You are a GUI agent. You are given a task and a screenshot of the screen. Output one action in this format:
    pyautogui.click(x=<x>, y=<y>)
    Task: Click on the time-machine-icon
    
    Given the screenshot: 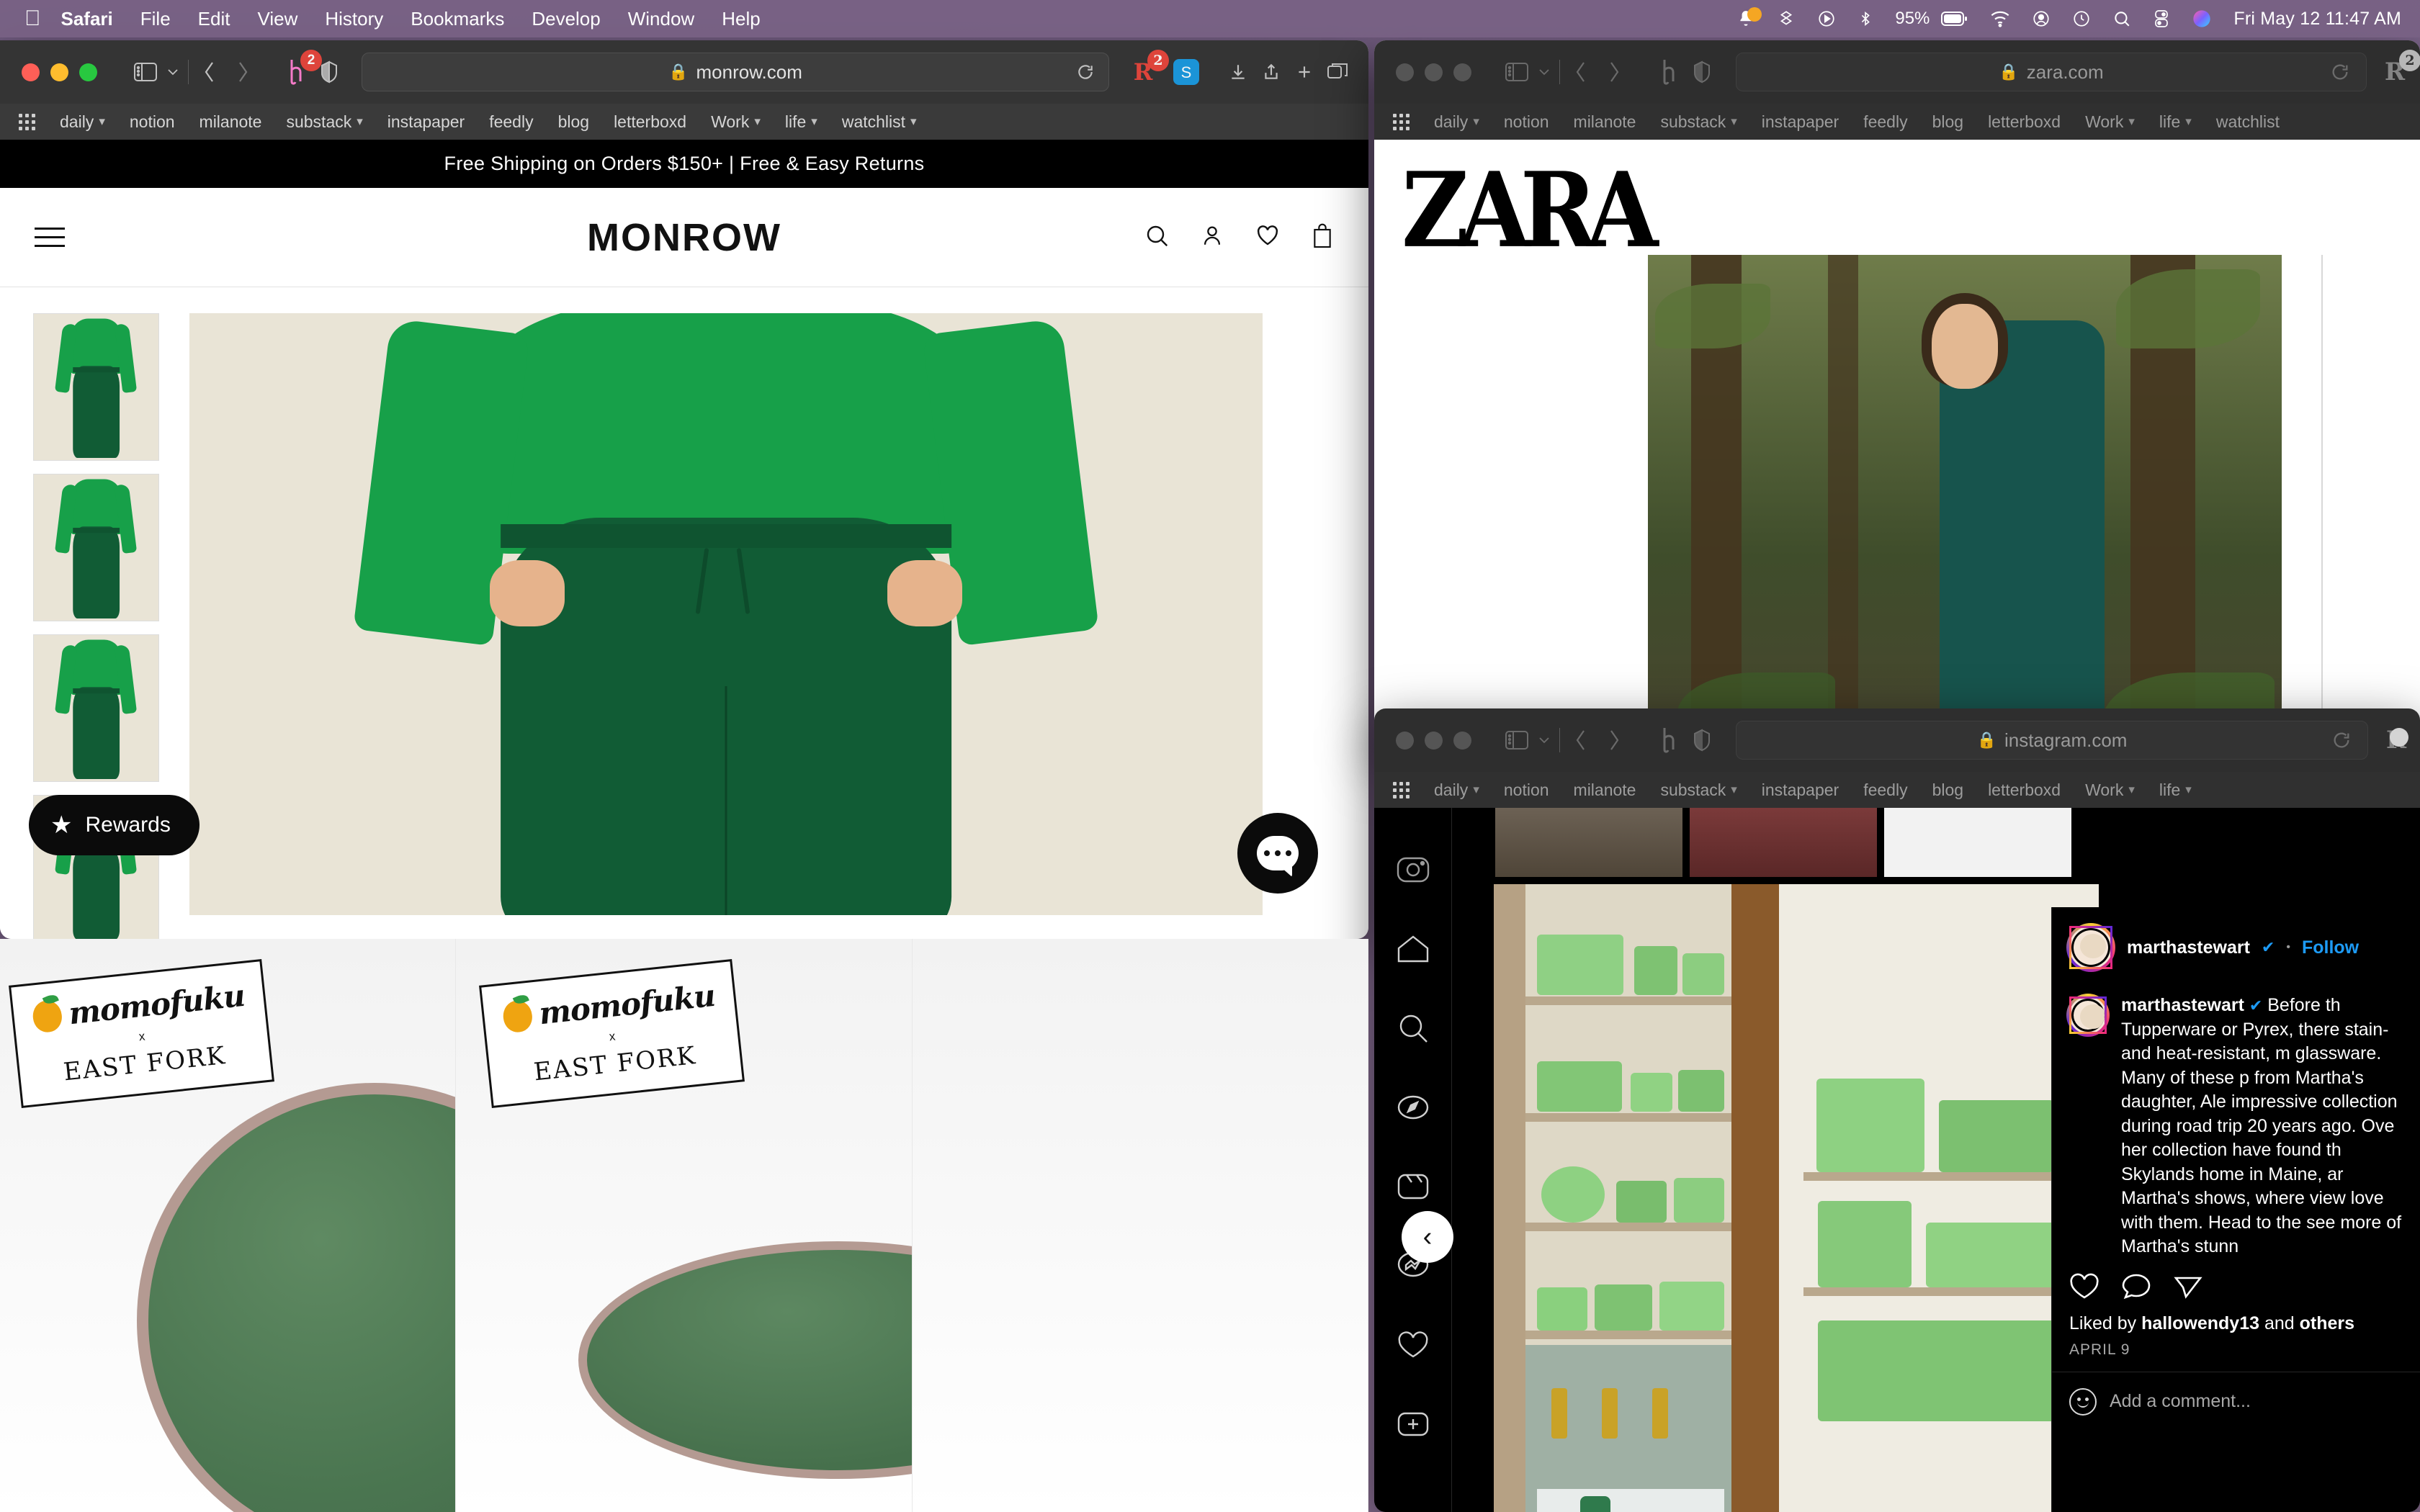 What is the action you would take?
    pyautogui.click(x=2081, y=18)
    